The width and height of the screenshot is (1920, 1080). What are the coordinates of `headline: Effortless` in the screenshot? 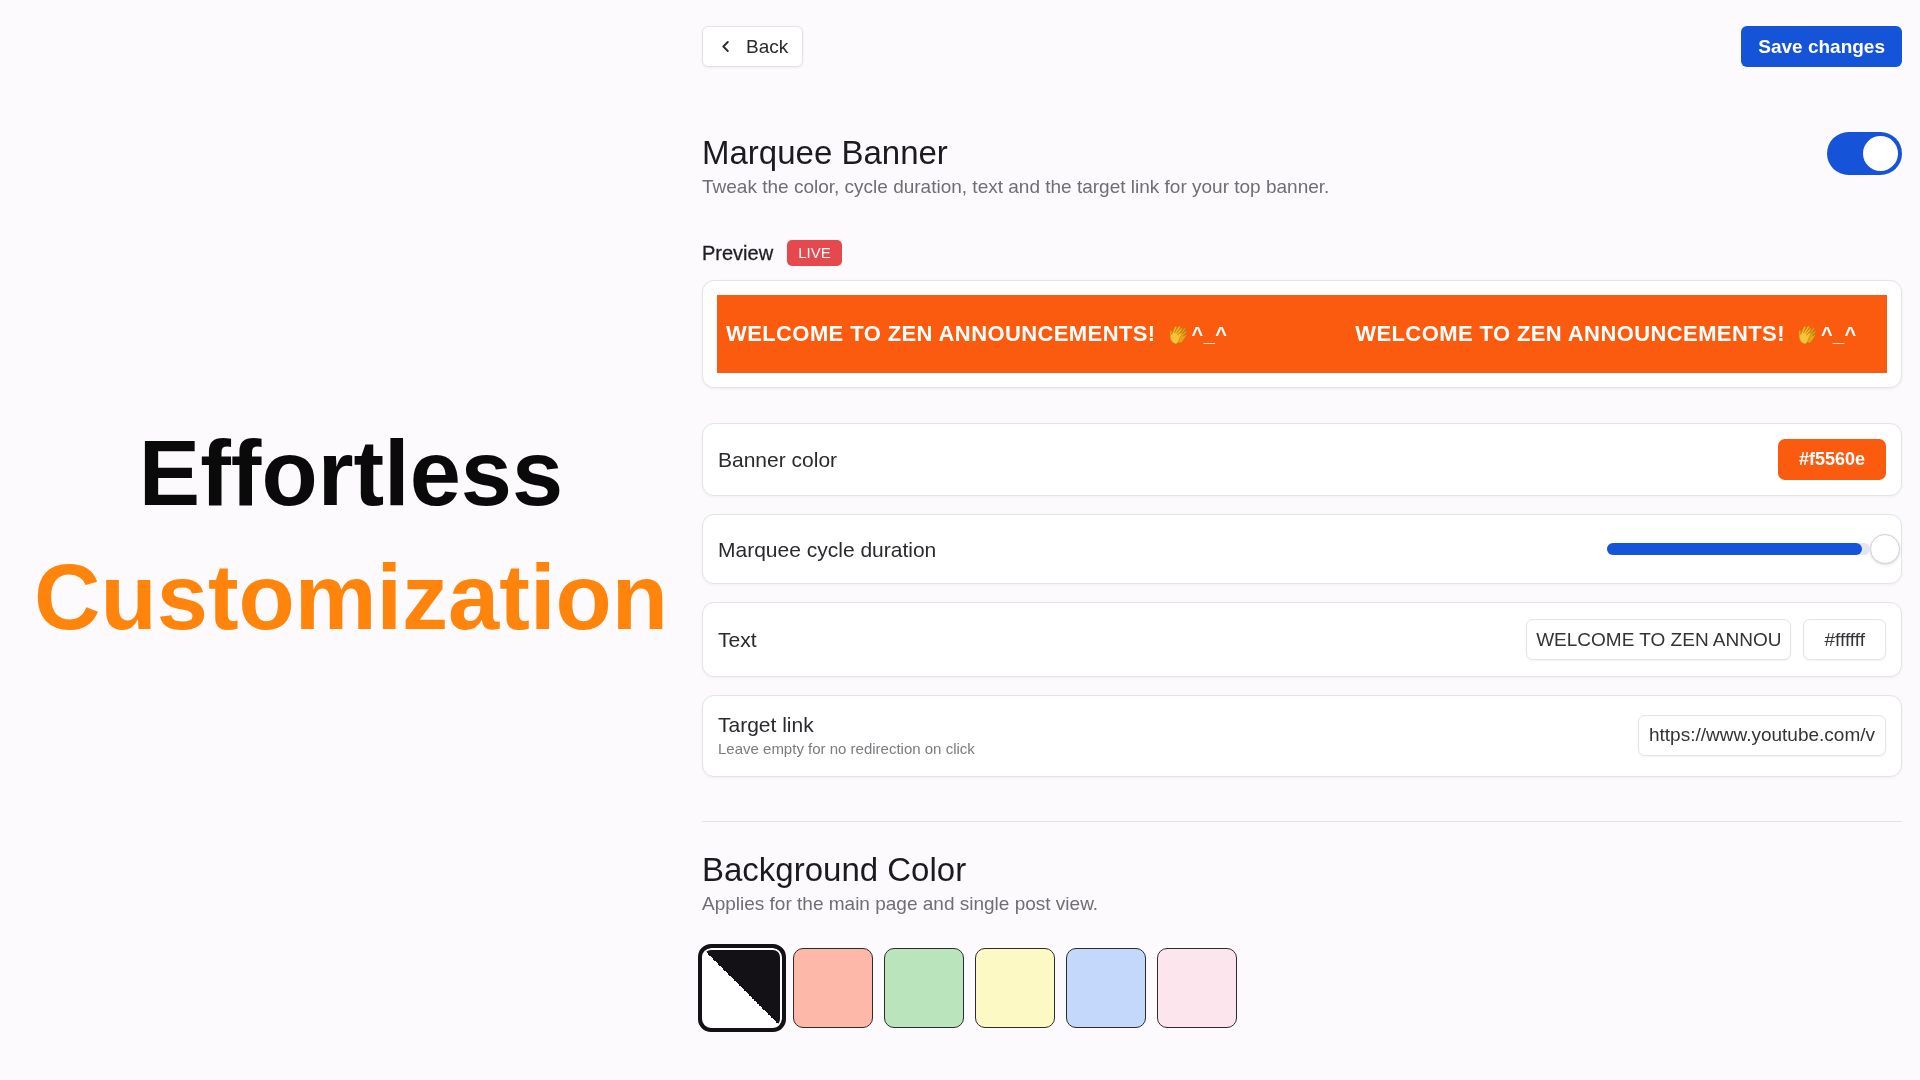 It's located at (351, 473).